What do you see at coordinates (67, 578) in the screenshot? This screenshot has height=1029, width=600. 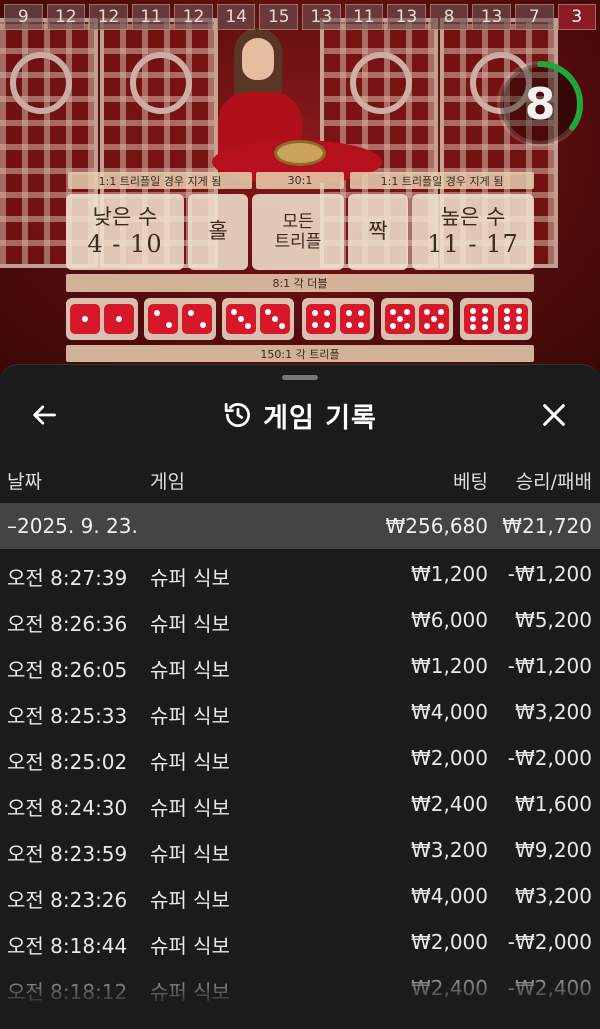 I see `row-time: 오전 8:27:39` at bounding box center [67, 578].